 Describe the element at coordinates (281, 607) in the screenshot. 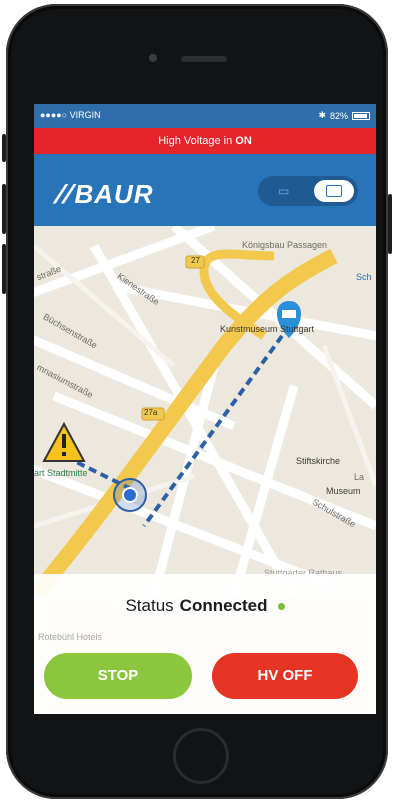

I see `status-indicator-dot` at that location.